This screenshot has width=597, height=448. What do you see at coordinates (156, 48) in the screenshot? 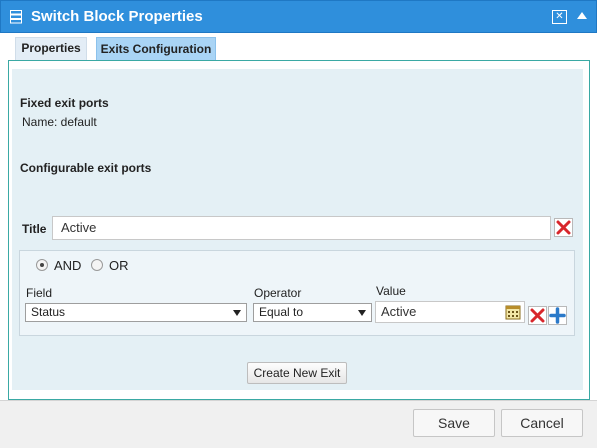
I see `tab-exits-configuration: Exits Configuration` at bounding box center [156, 48].